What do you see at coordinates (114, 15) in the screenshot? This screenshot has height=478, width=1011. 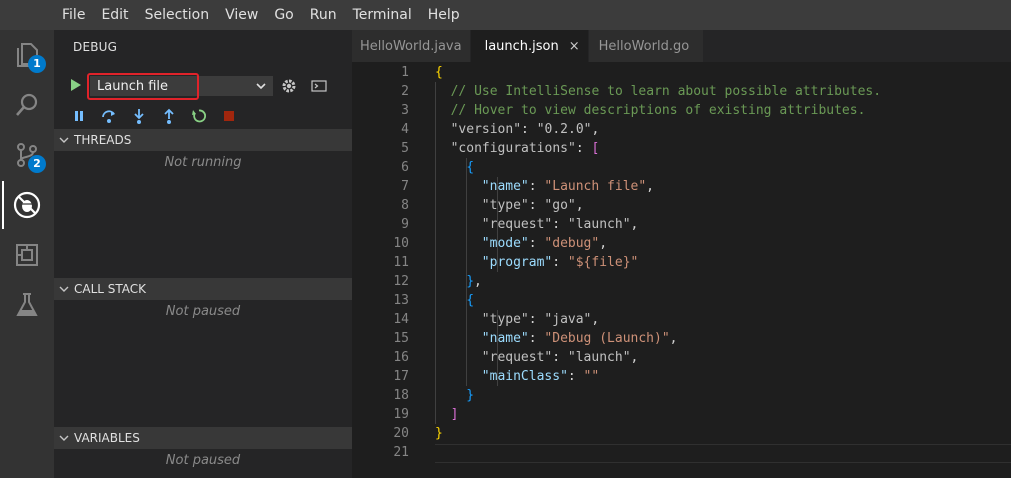 I see `menu-item-edit: Edit` at bounding box center [114, 15].